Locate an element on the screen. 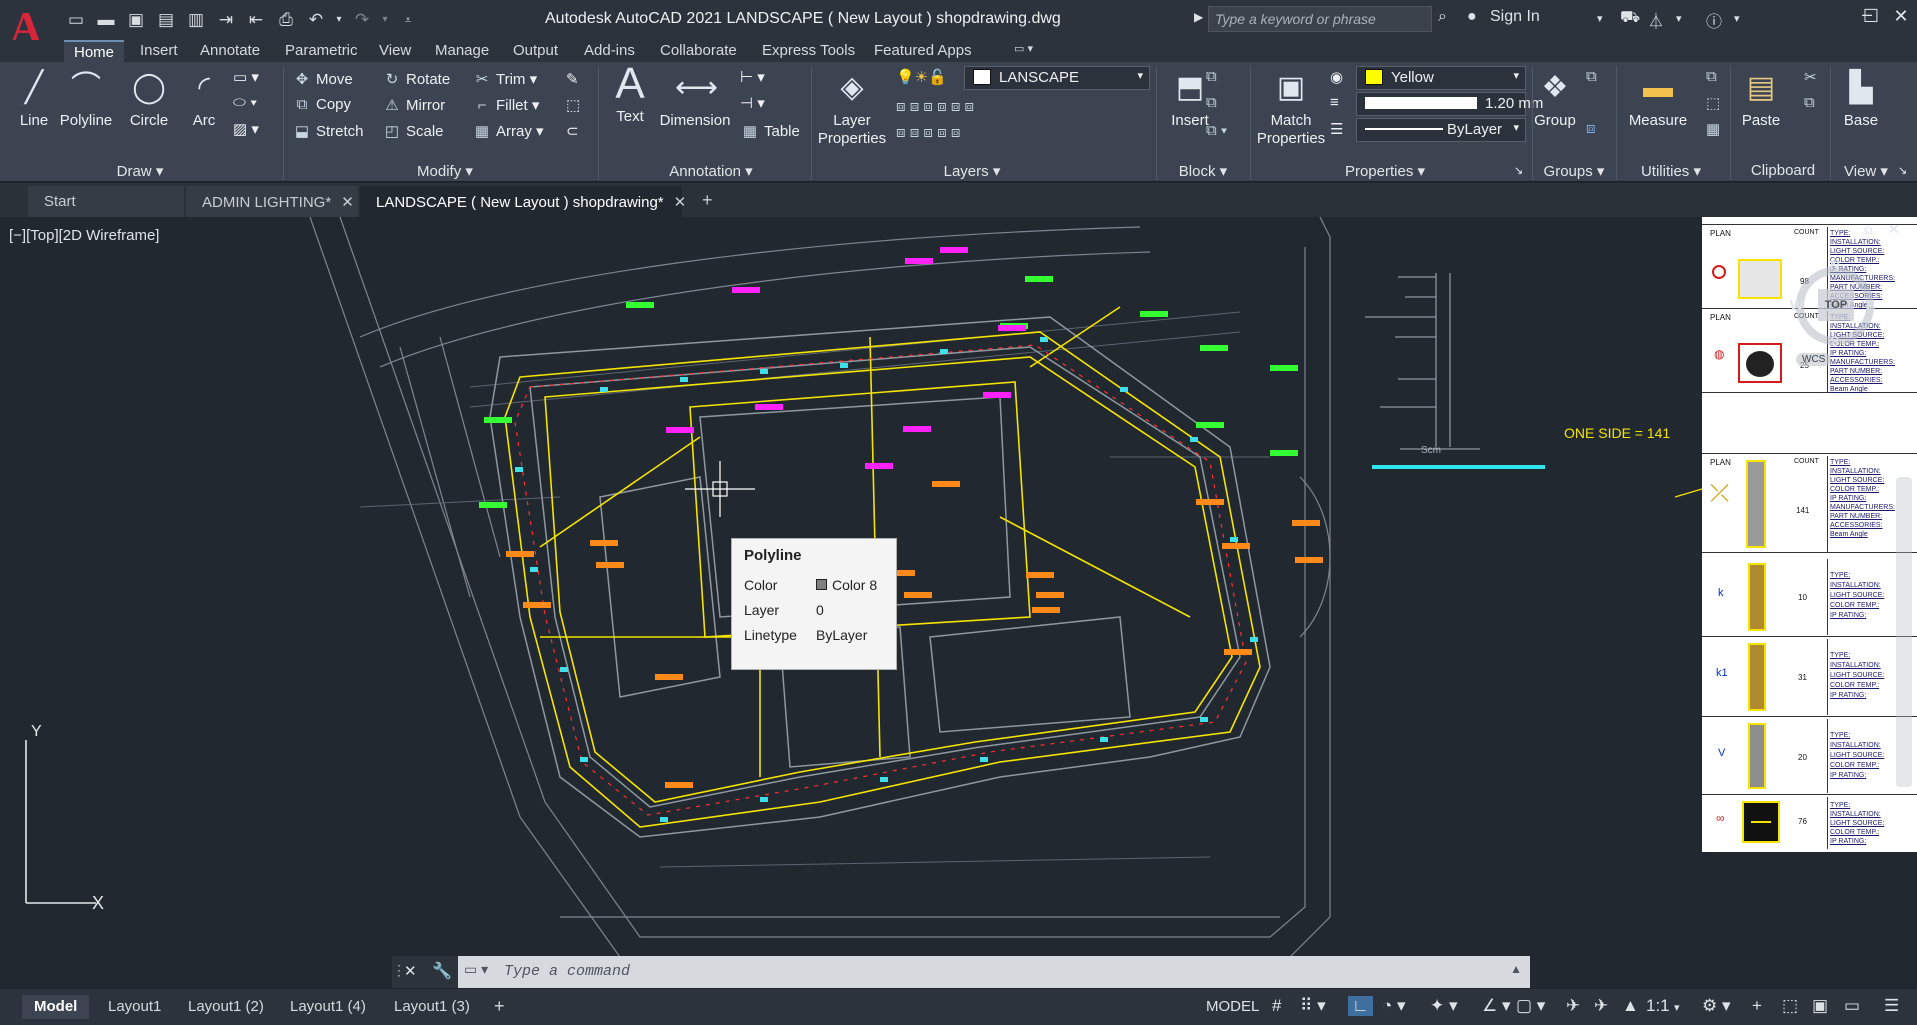  tab-annotate: Annotate is located at coordinates (230, 51).